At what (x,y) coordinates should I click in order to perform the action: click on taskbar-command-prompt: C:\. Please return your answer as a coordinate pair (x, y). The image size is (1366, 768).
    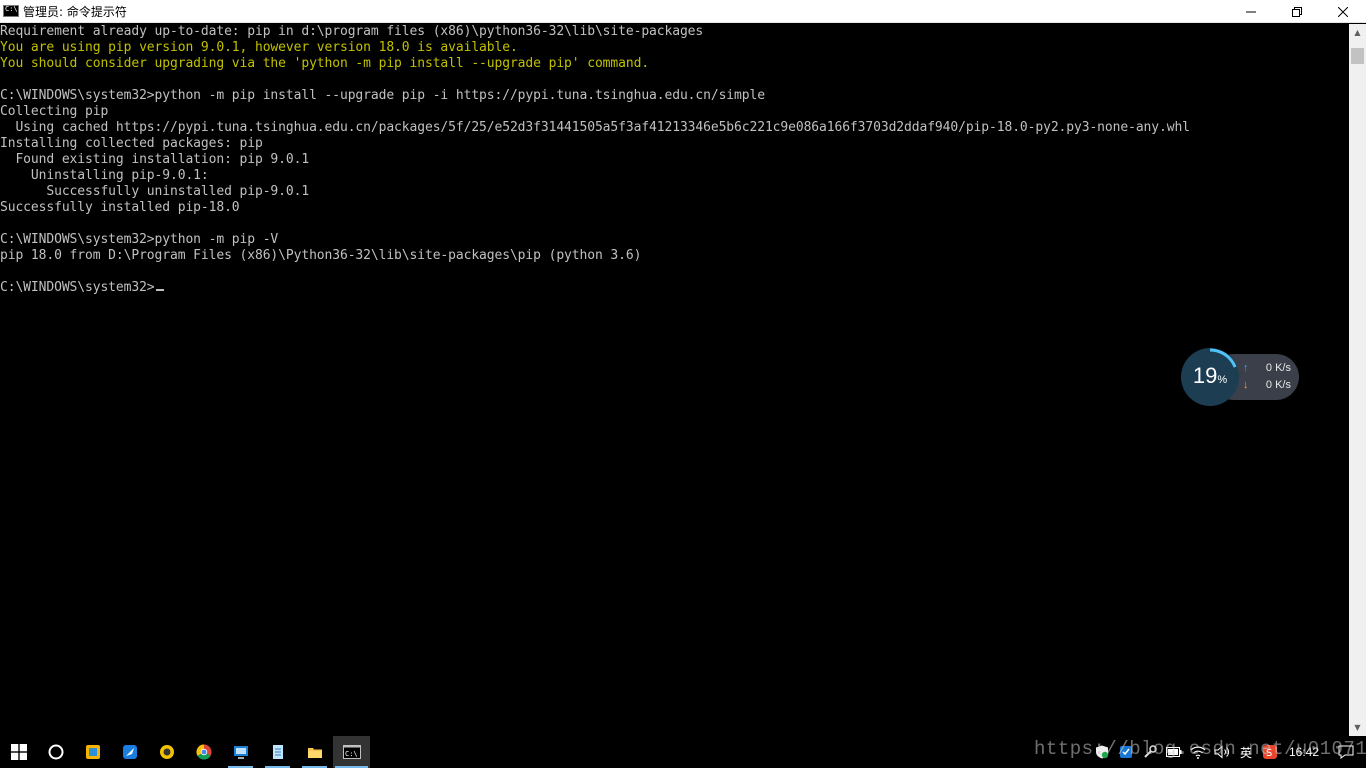
    Looking at the image, I should click on (351, 752).